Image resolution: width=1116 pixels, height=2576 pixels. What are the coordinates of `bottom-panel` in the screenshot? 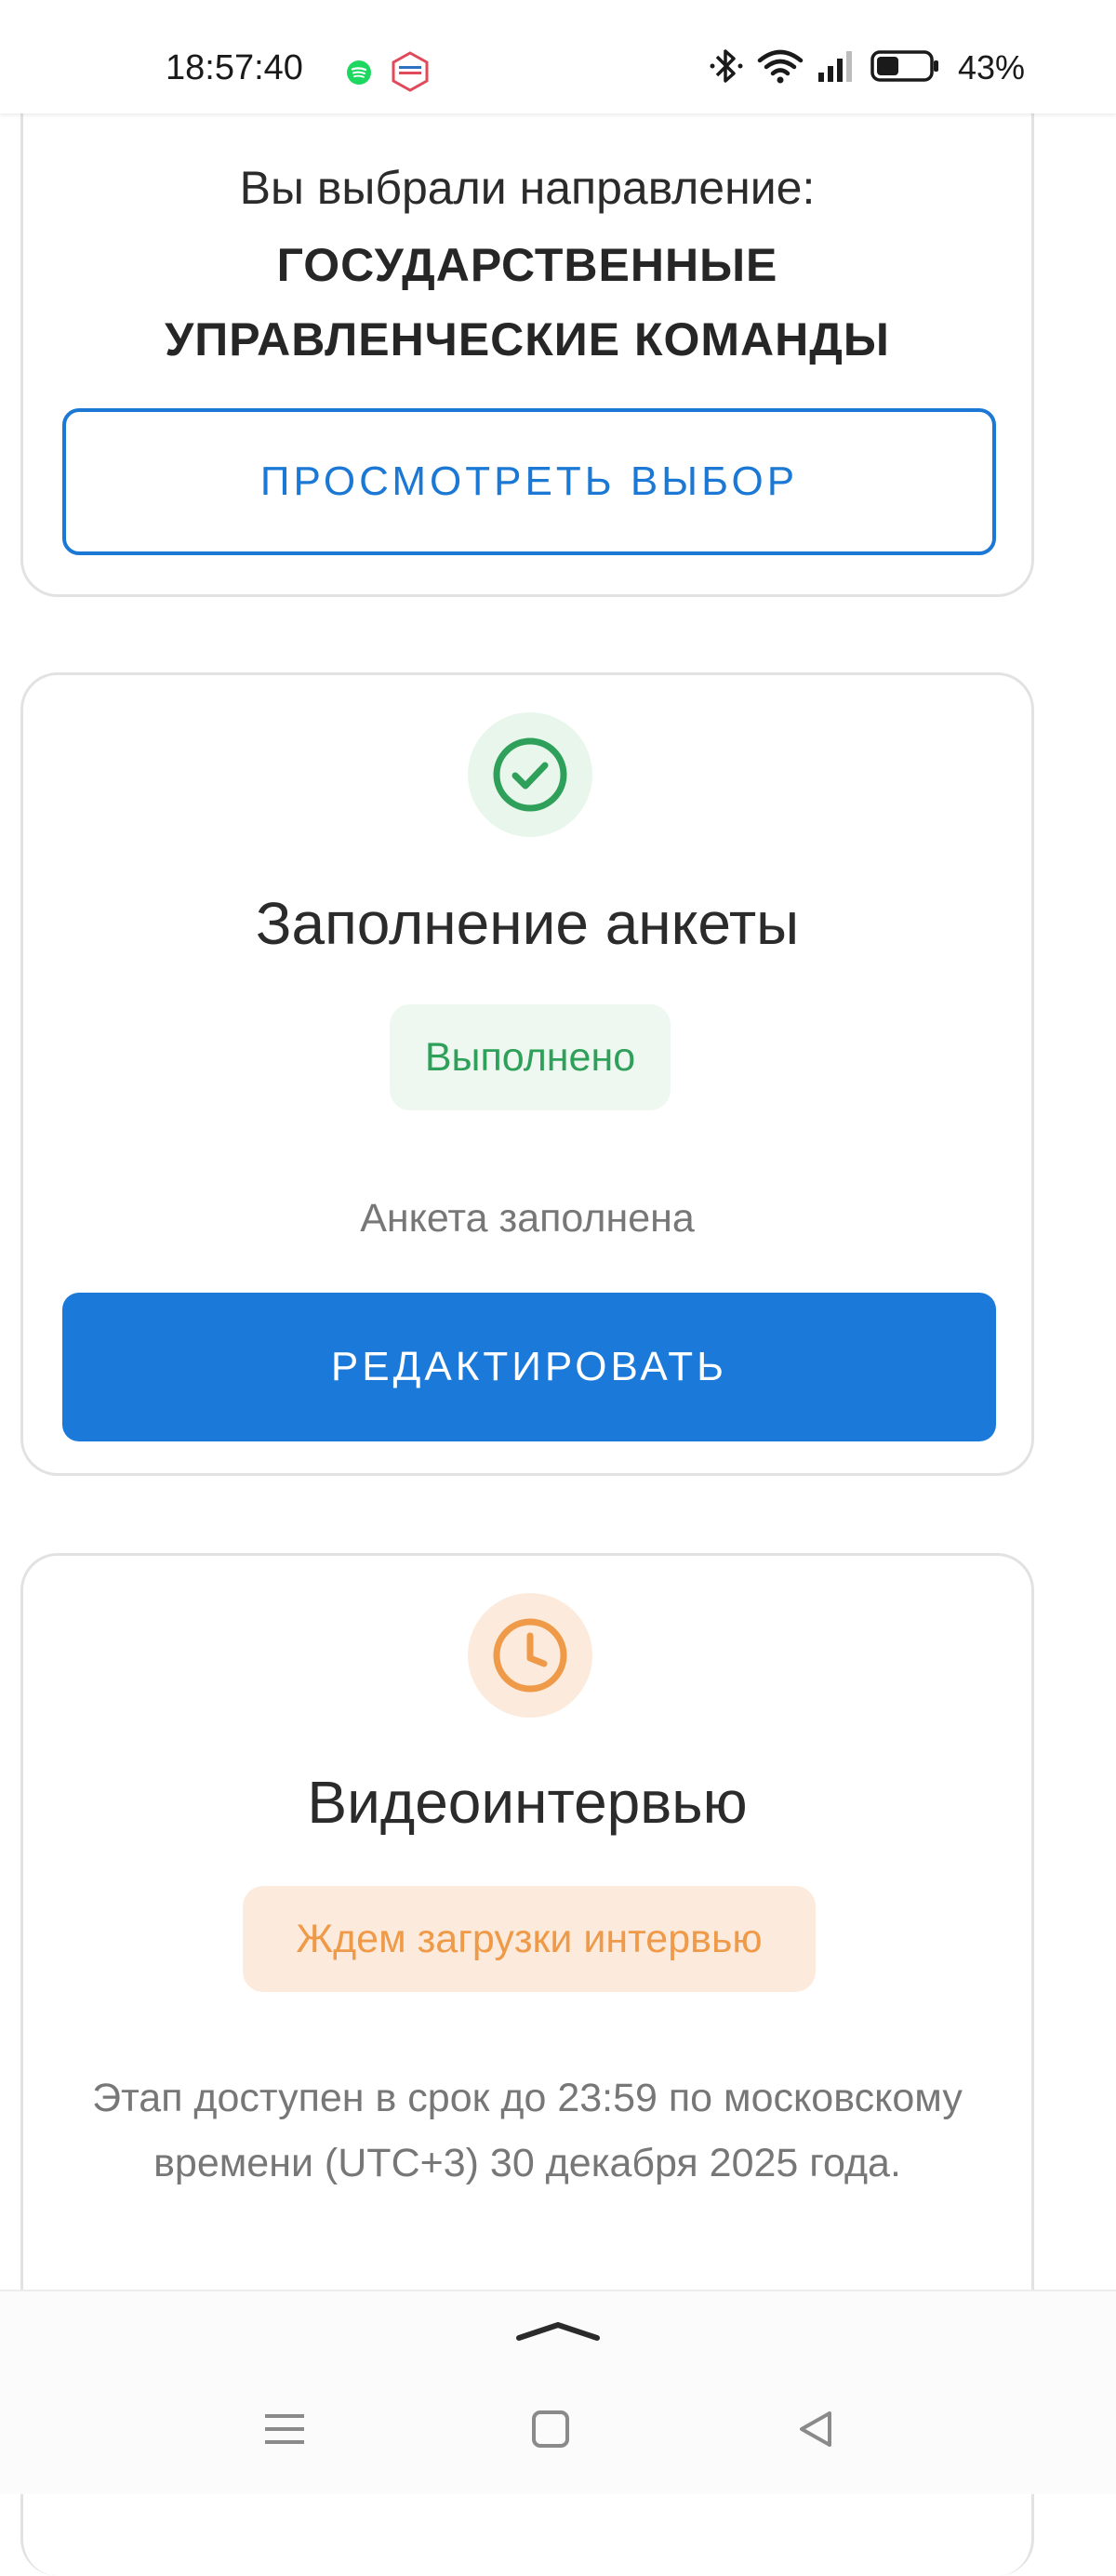 It's located at (558, 2392).